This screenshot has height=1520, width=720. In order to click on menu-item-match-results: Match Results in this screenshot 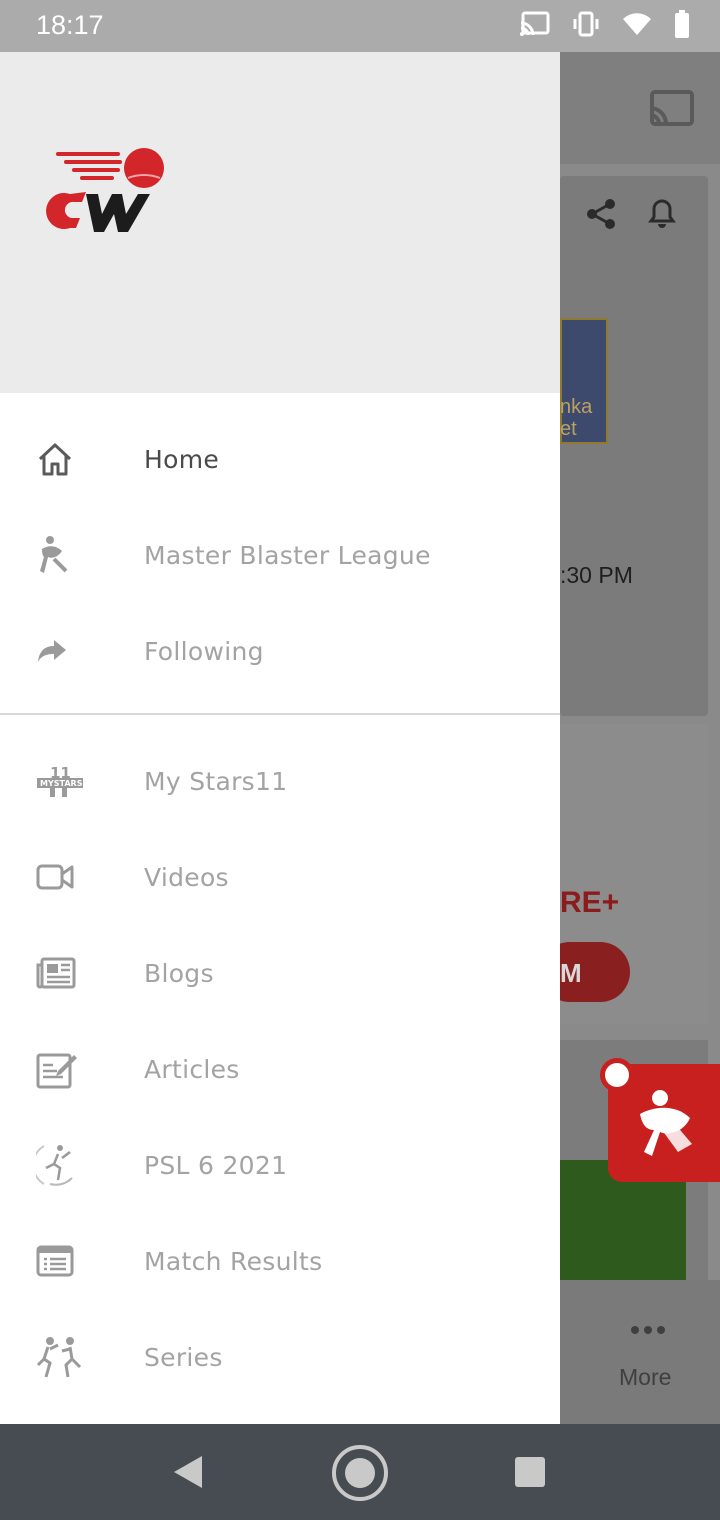, I will do `click(280, 1261)`.